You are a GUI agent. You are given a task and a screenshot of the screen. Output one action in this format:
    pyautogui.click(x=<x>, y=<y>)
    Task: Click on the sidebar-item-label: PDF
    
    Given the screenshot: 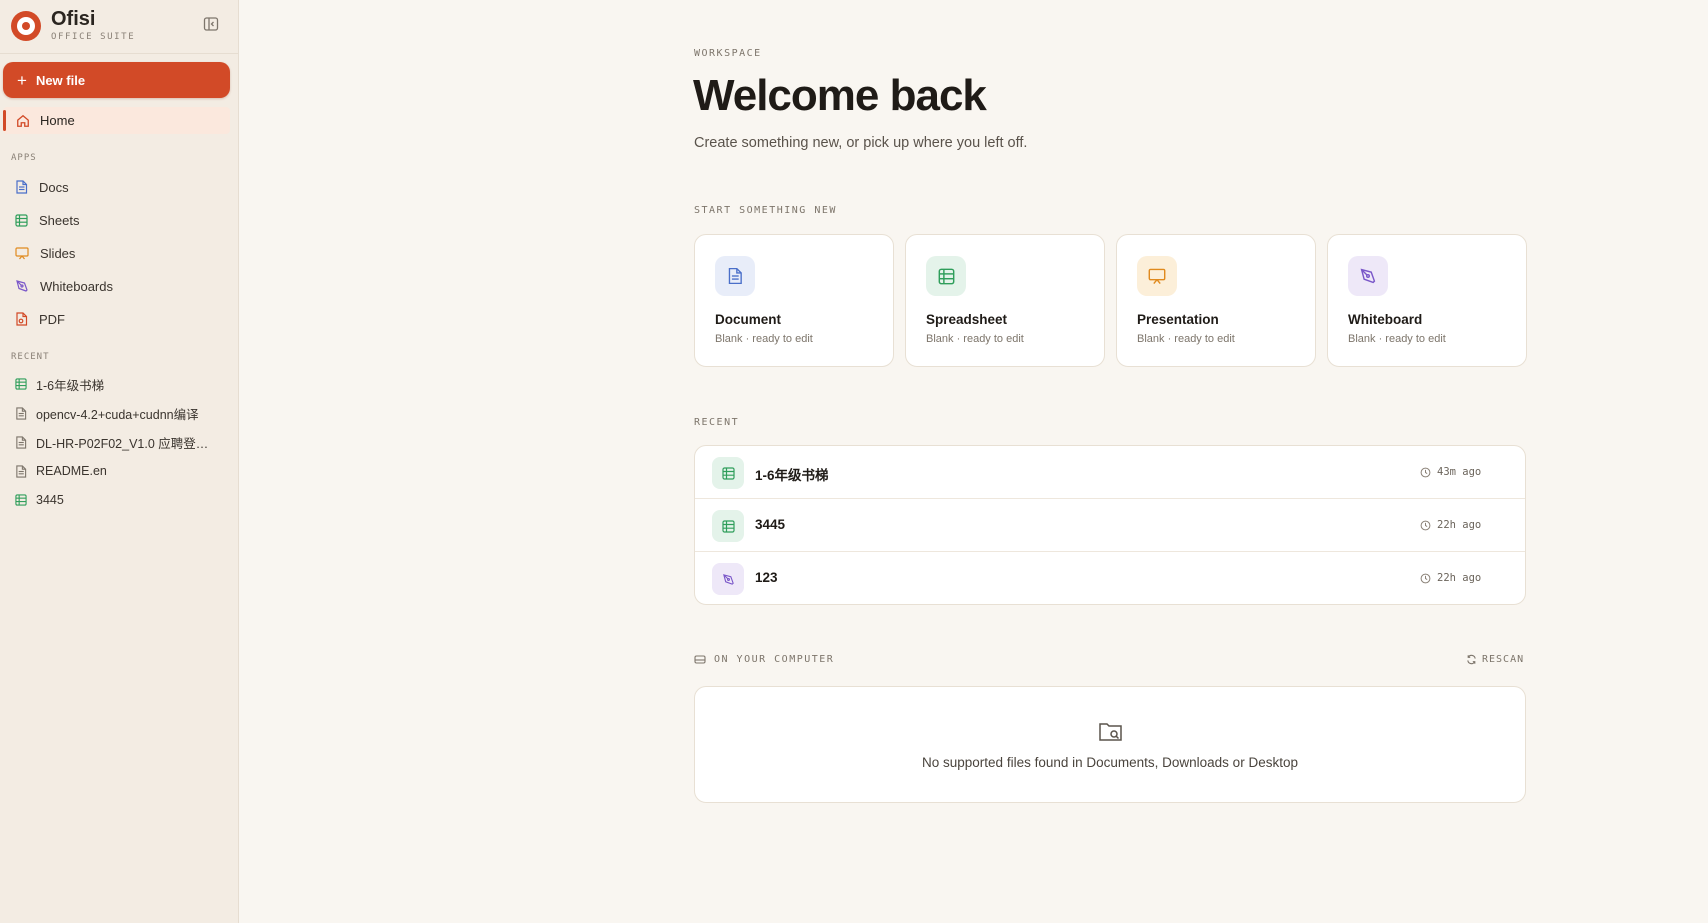 What is the action you would take?
    pyautogui.click(x=52, y=319)
    